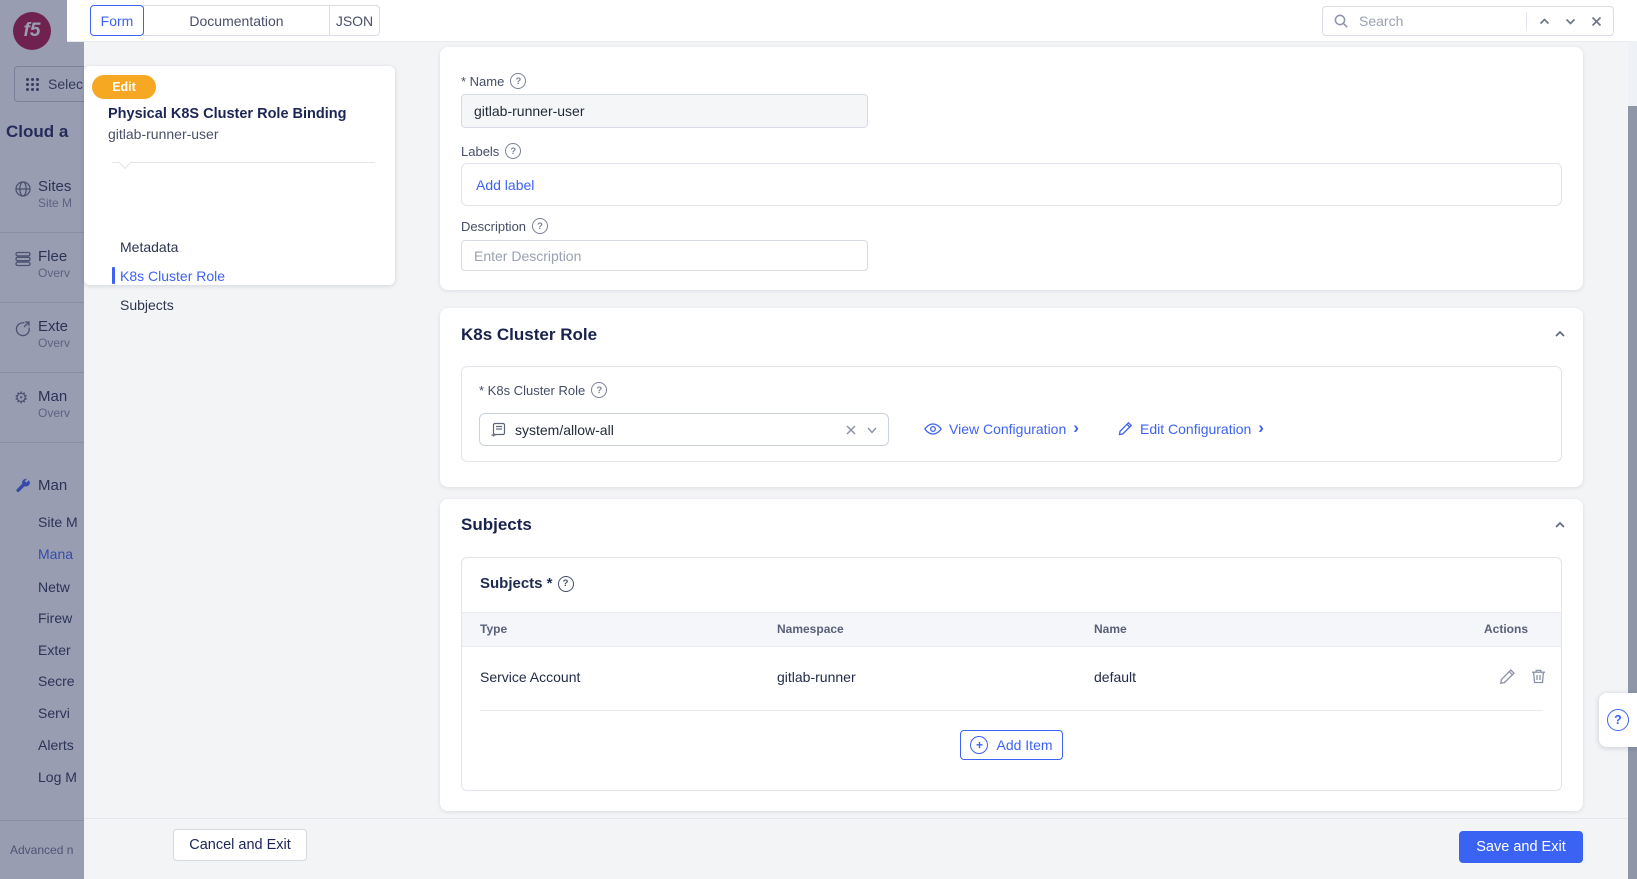 Image resolution: width=1637 pixels, height=879 pixels. Describe the element at coordinates (564, 429) in the screenshot. I see `cluster-role-selected-value: system/allow-all` at that location.